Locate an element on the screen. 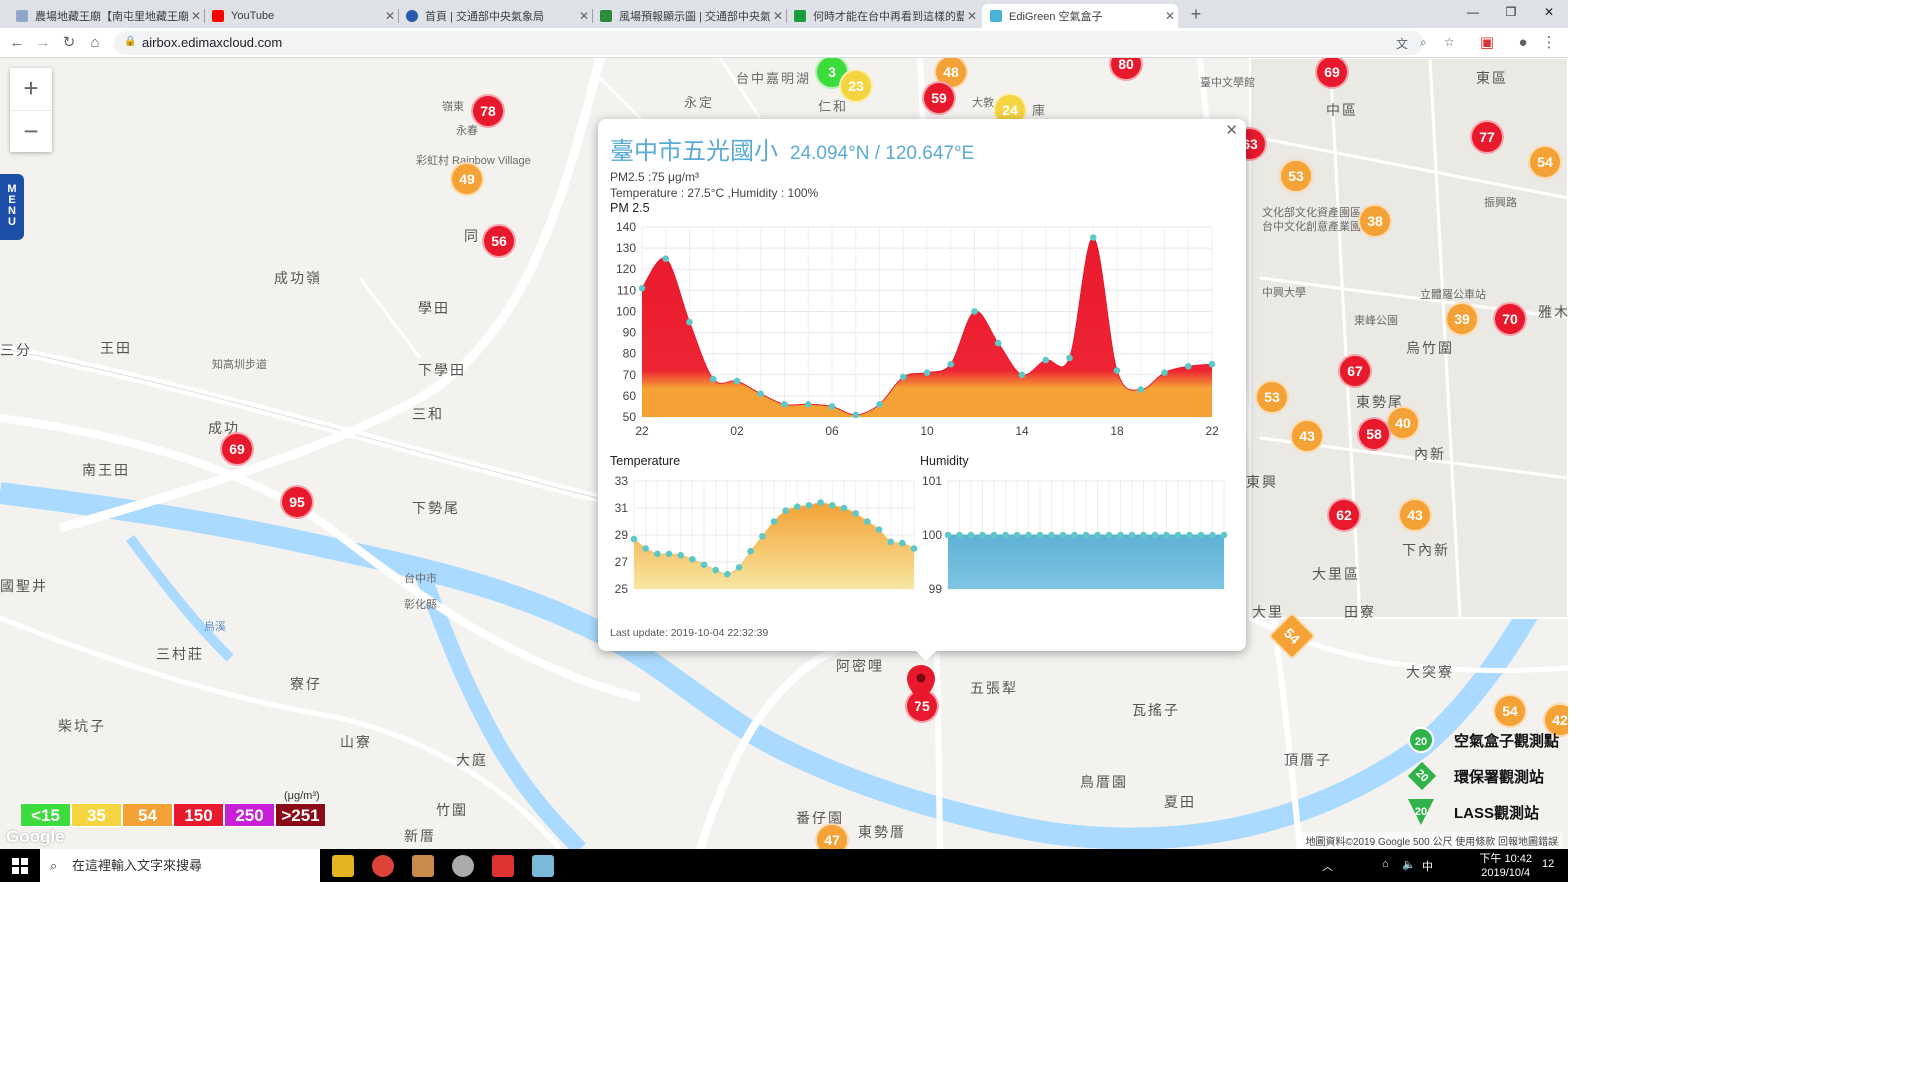 The height and width of the screenshot is (1080, 1920). location-pin-icon is located at coordinates (921, 684).